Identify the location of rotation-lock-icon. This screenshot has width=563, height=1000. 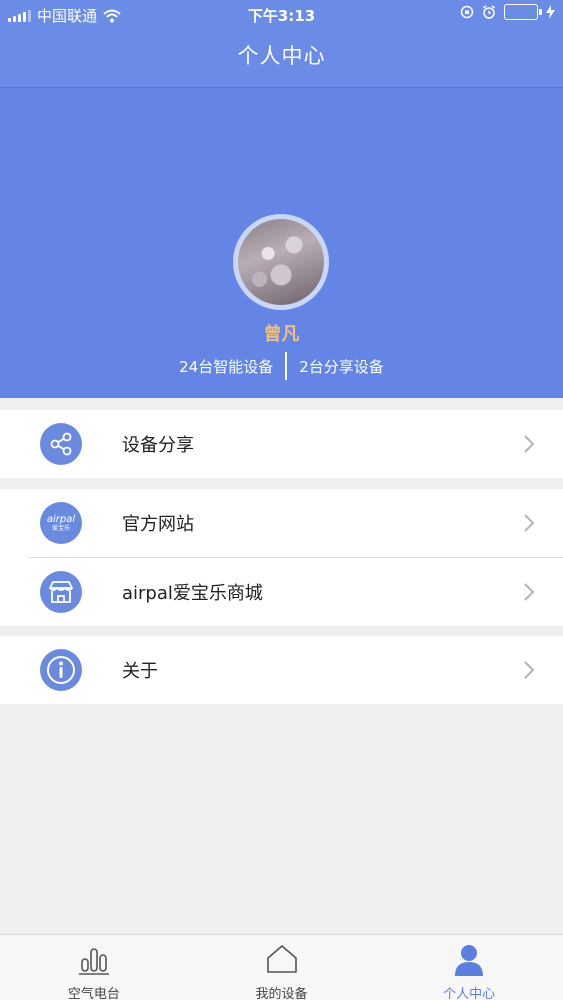
(467, 12).